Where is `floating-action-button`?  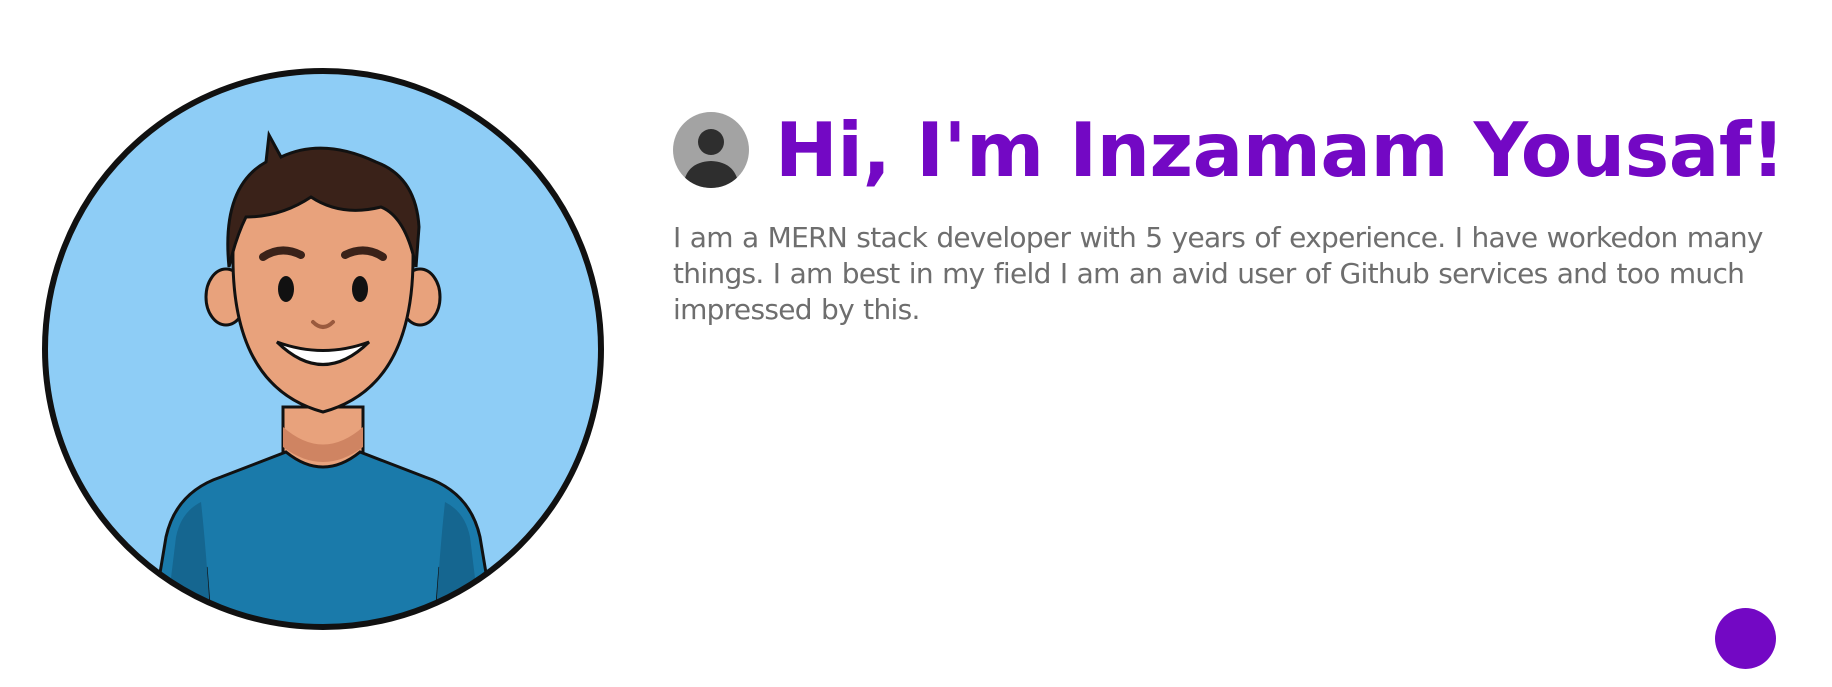
floating-action-button is located at coordinates (1745, 638).